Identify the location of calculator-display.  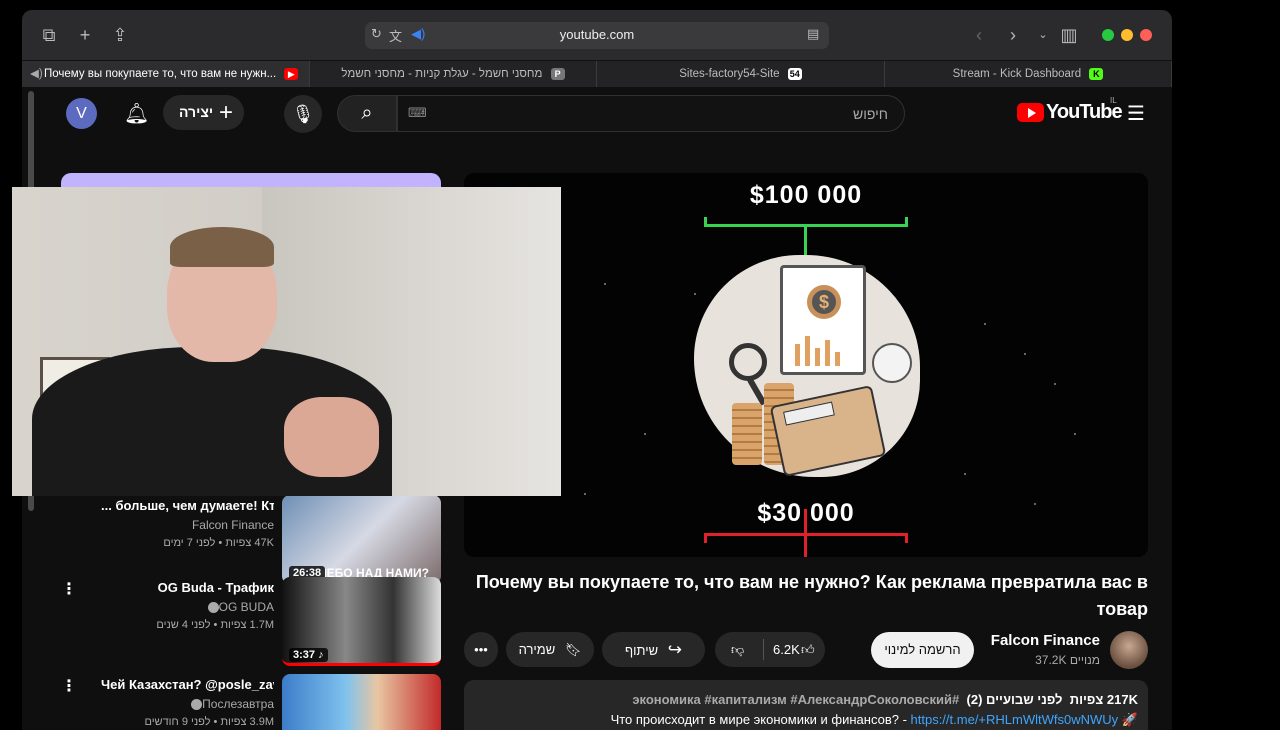
(809, 413).